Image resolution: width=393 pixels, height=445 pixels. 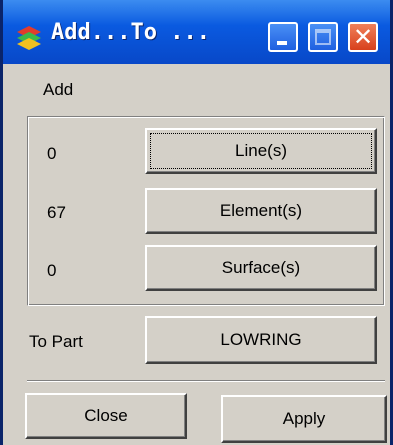 What do you see at coordinates (261, 340) in the screenshot?
I see `part-select-button: LOWRING` at bounding box center [261, 340].